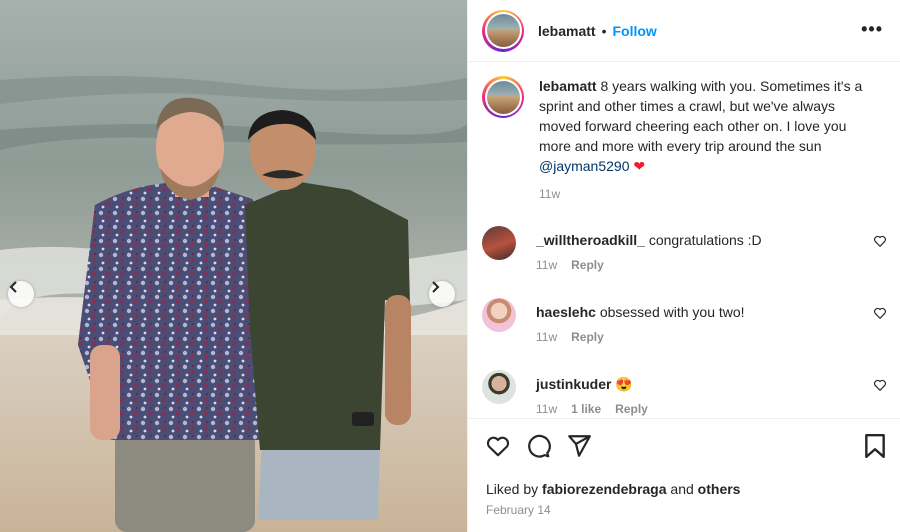 This screenshot has width=900, height=532. What do you see at coordinates (13, 287) in the screenshot?
I see `chevron-left-icon` at bounding box center [13, 287].